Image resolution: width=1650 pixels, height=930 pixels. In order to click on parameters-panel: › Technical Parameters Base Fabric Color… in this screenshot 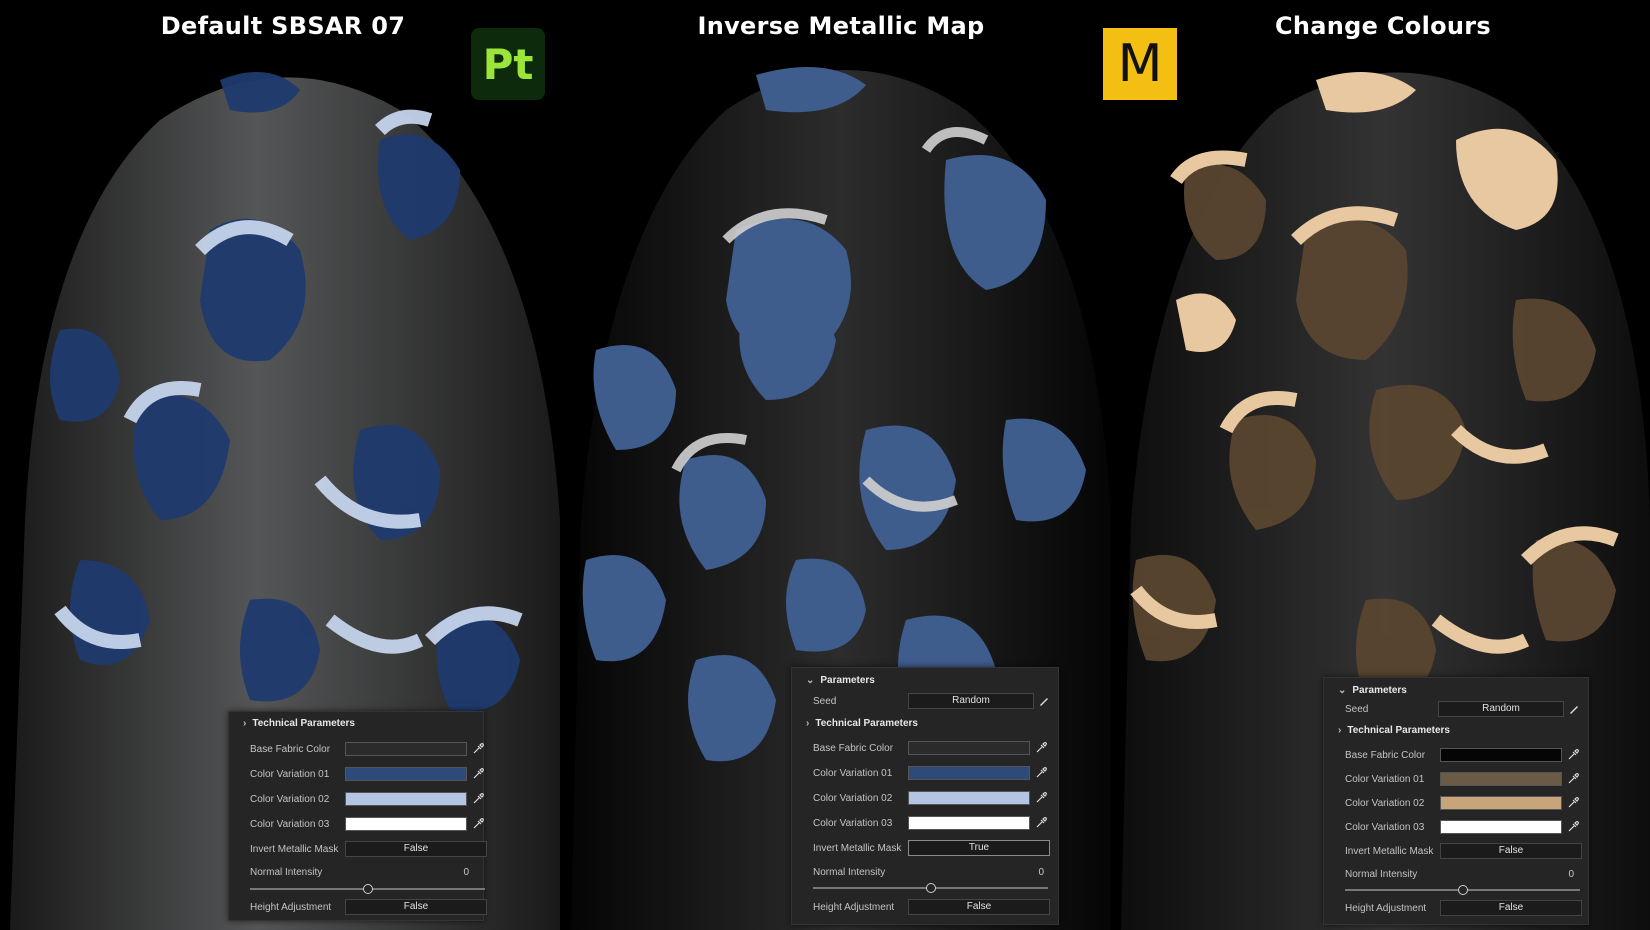, I will do `click(357, 816)`.